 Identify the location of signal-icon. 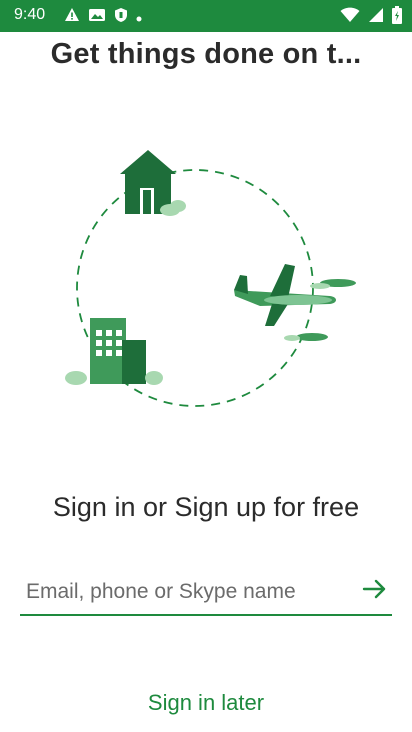
(376, 17).